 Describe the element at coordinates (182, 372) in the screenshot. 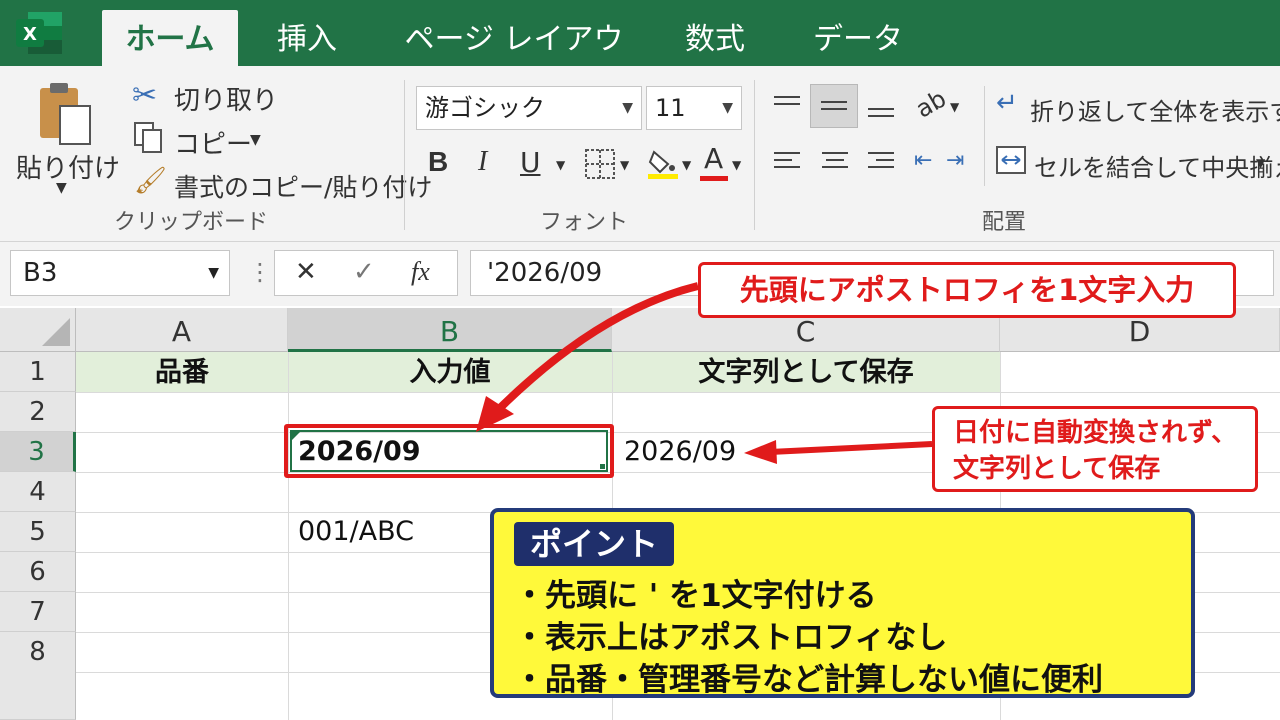

I see `cell-a1: 品番` at that location.